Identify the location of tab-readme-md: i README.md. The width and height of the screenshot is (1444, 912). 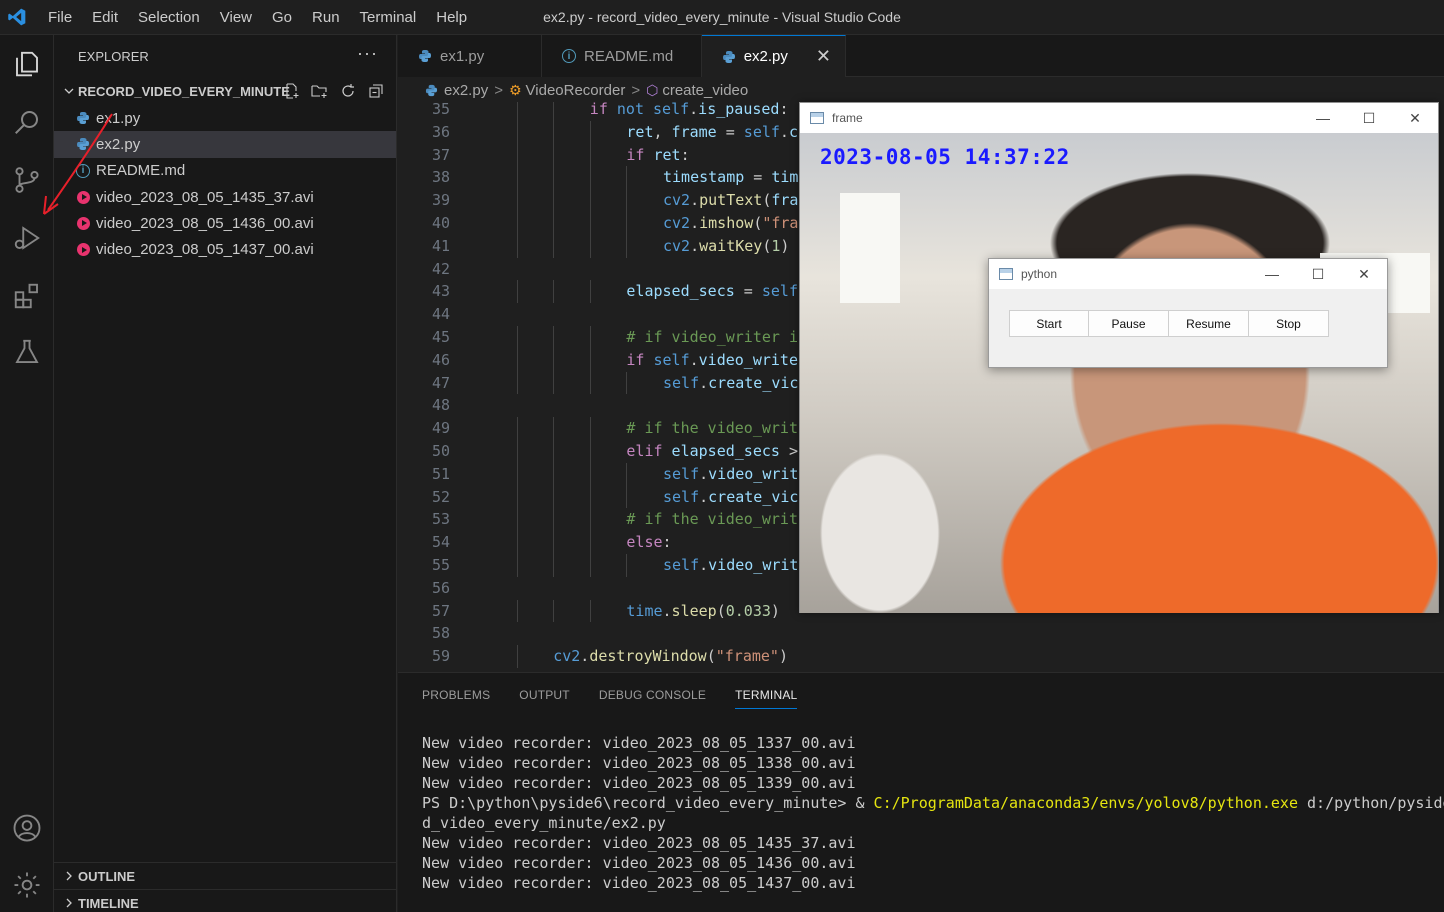
(622, 56).